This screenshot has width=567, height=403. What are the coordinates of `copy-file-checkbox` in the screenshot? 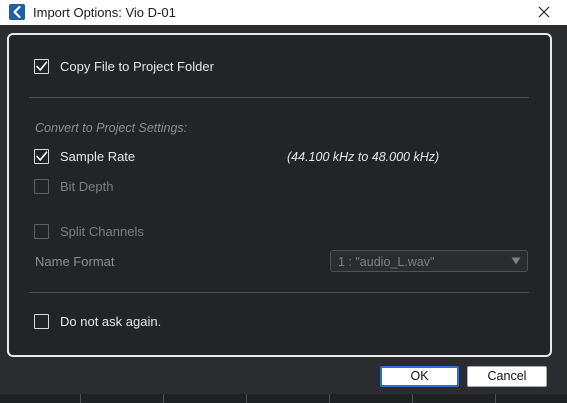 It's located at (41, 66).